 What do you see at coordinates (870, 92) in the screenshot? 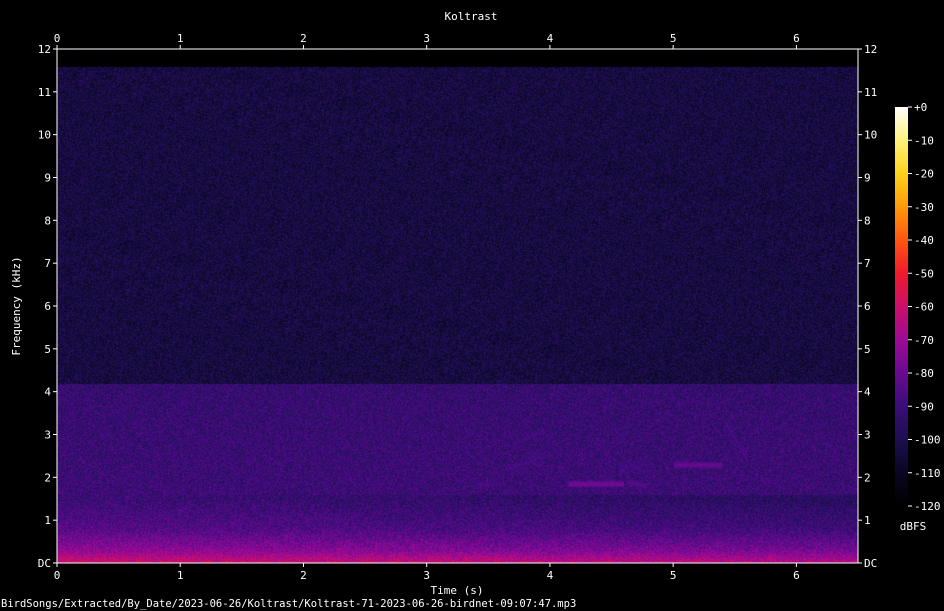
I see `y-tick-label-right: 11` at bounding box center [870, 92].